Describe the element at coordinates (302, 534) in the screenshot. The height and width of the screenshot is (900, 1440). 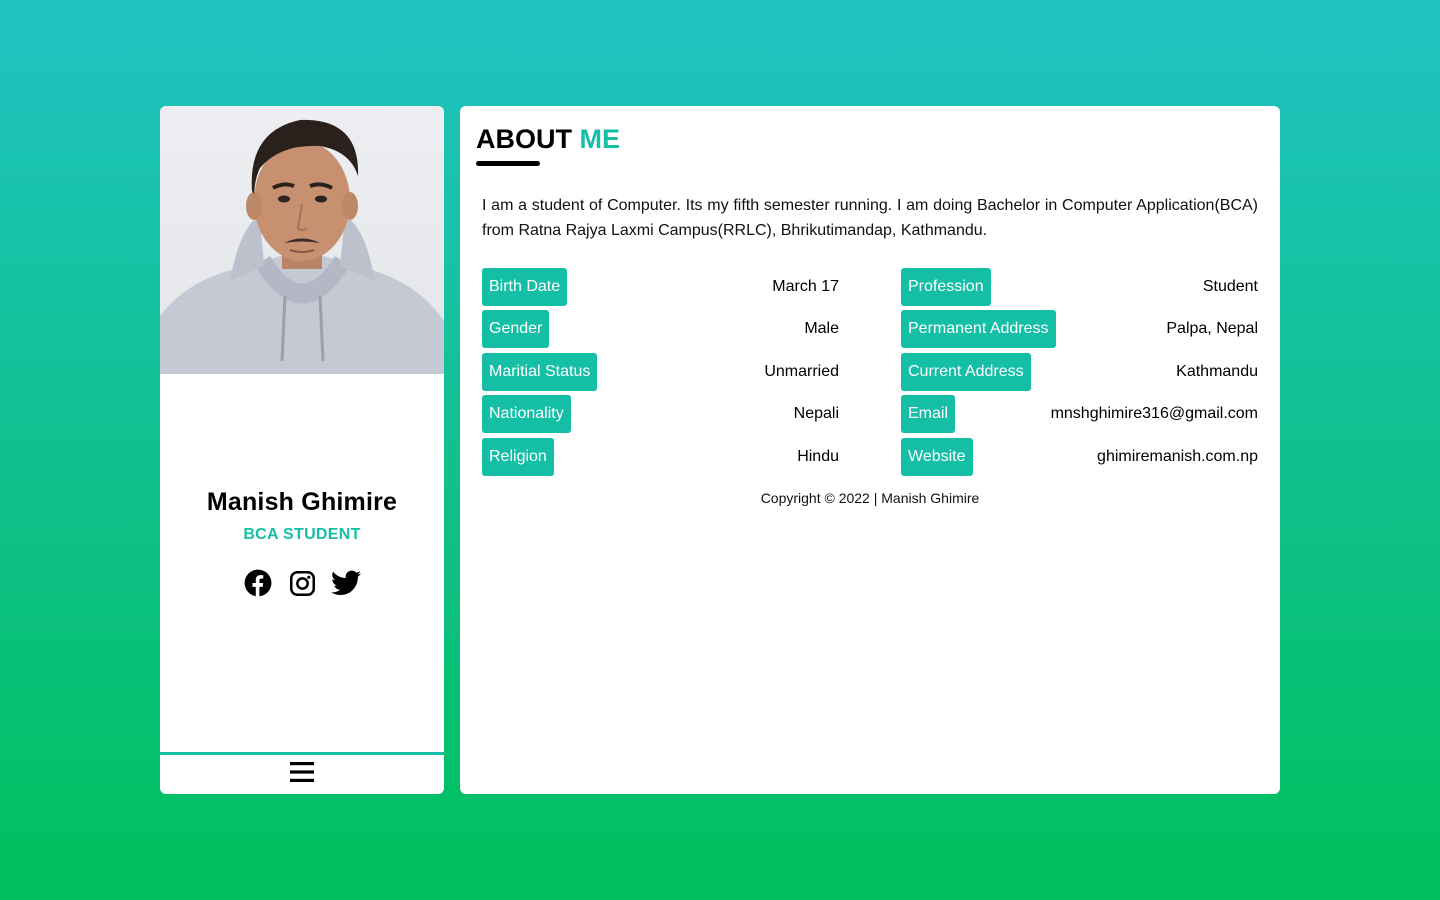
I see `profile-role: BCA STUDENT` at that location.